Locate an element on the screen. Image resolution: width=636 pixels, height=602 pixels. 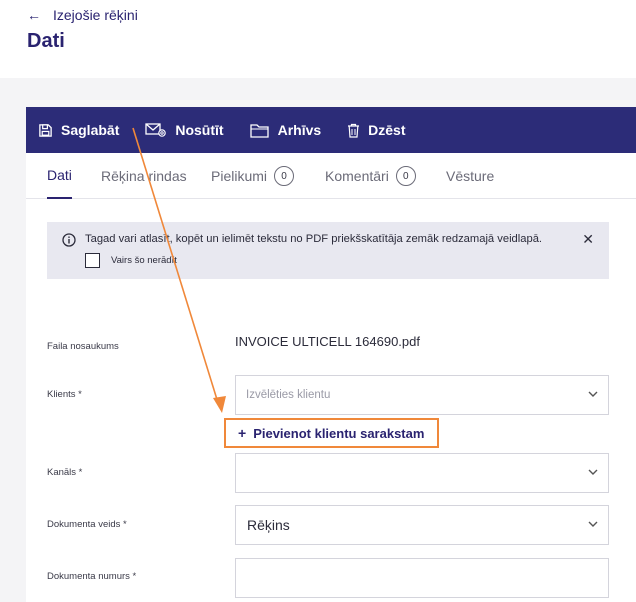
tab-dati: Dati is located at coordinates (59, 176).